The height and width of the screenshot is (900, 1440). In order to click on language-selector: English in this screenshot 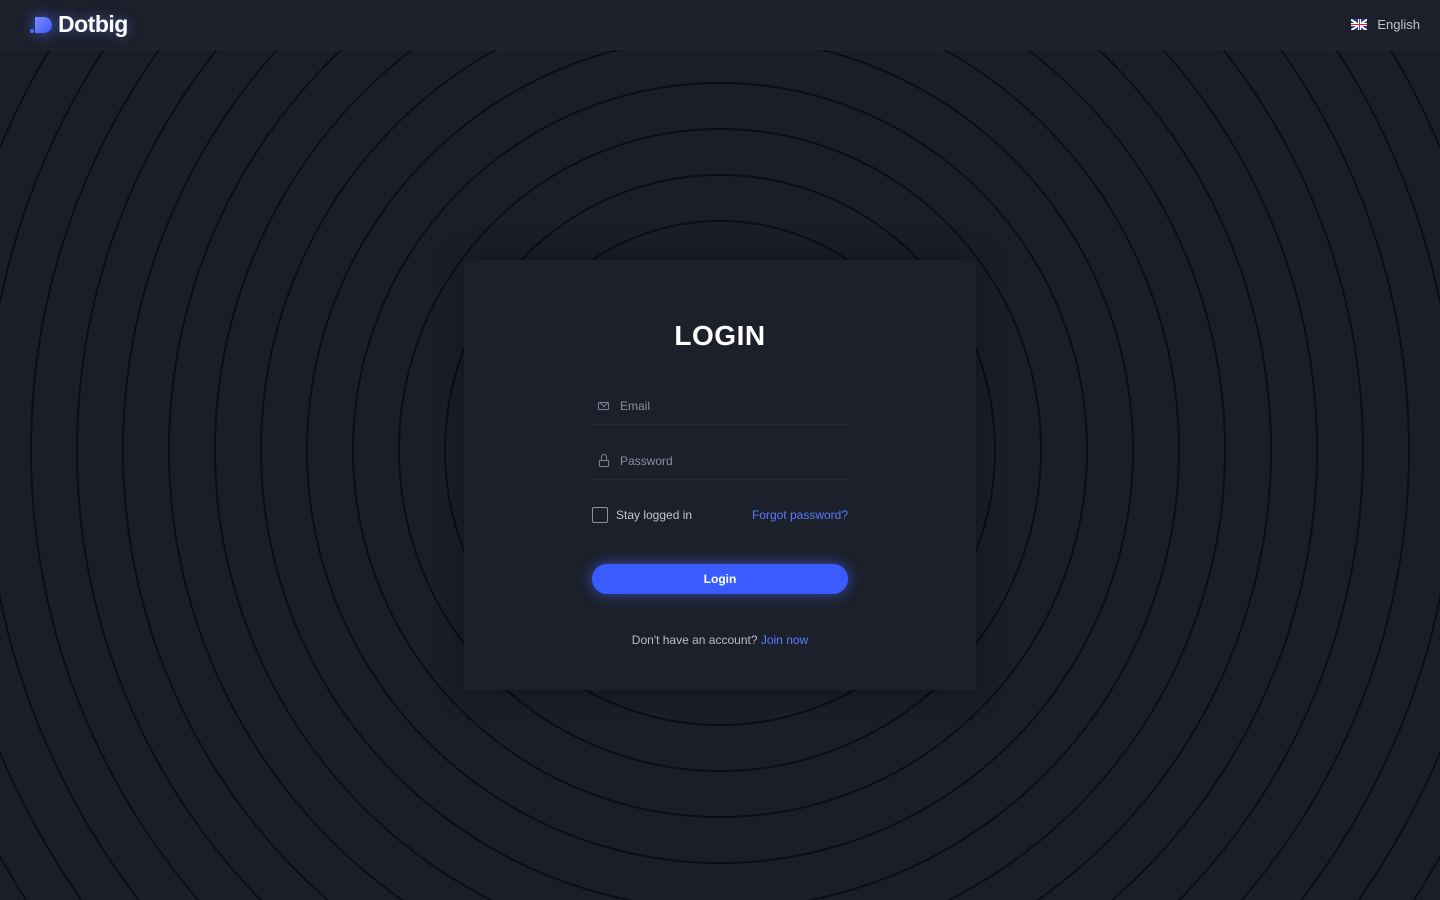, I will do `click(1385, 24)`.